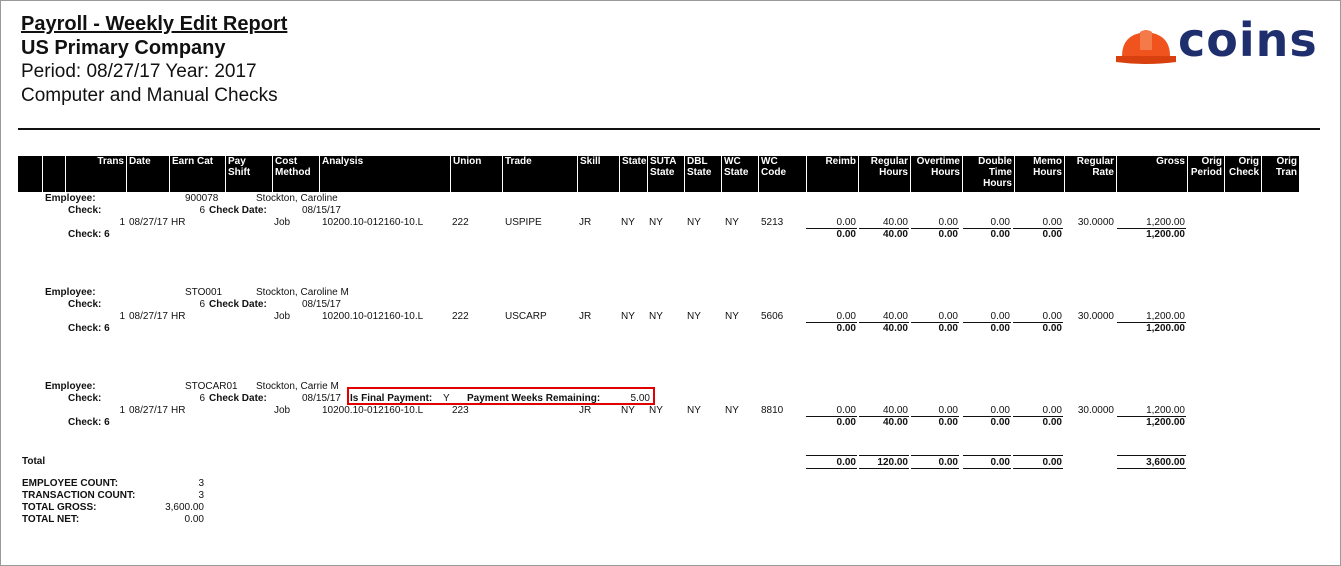 The image size is (1341, 566). Describe the element at coordinates (884, 174) in the screenshot. I see `col-header-regular-hours: Regular Hours` at that location.